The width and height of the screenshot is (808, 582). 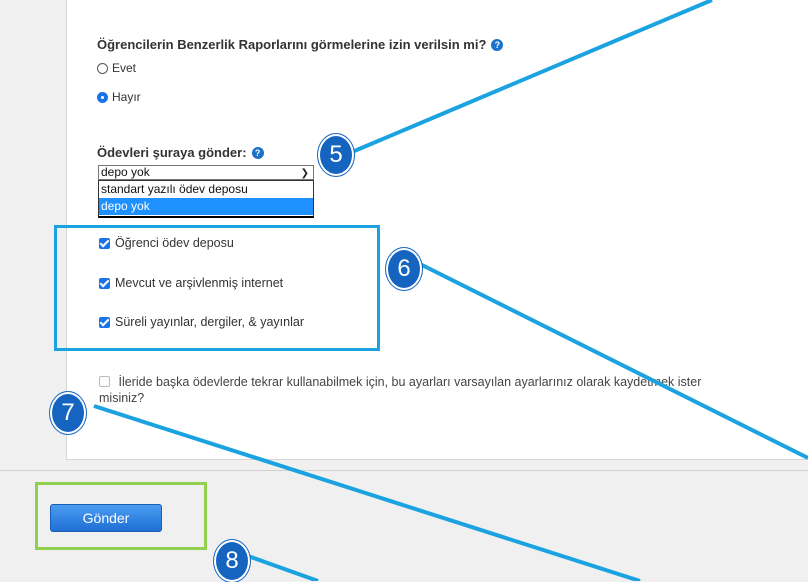 What do you see at coordinates (232, 561) in the screenshot?
I see `callout-badge-8: 8` at bounding box center [232, 561].